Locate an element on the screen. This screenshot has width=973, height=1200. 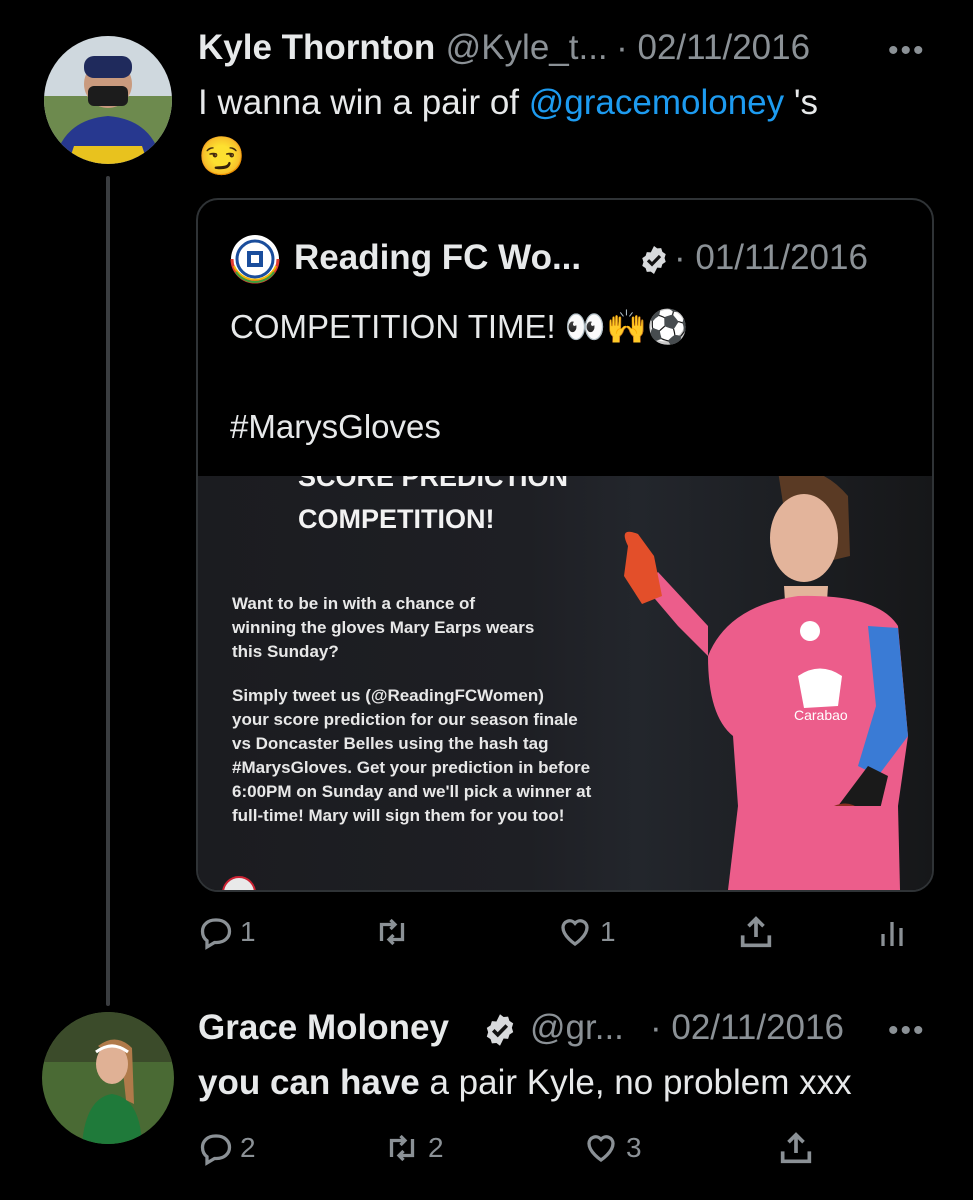
avatar-kyle is located at coordinates (108, 100).